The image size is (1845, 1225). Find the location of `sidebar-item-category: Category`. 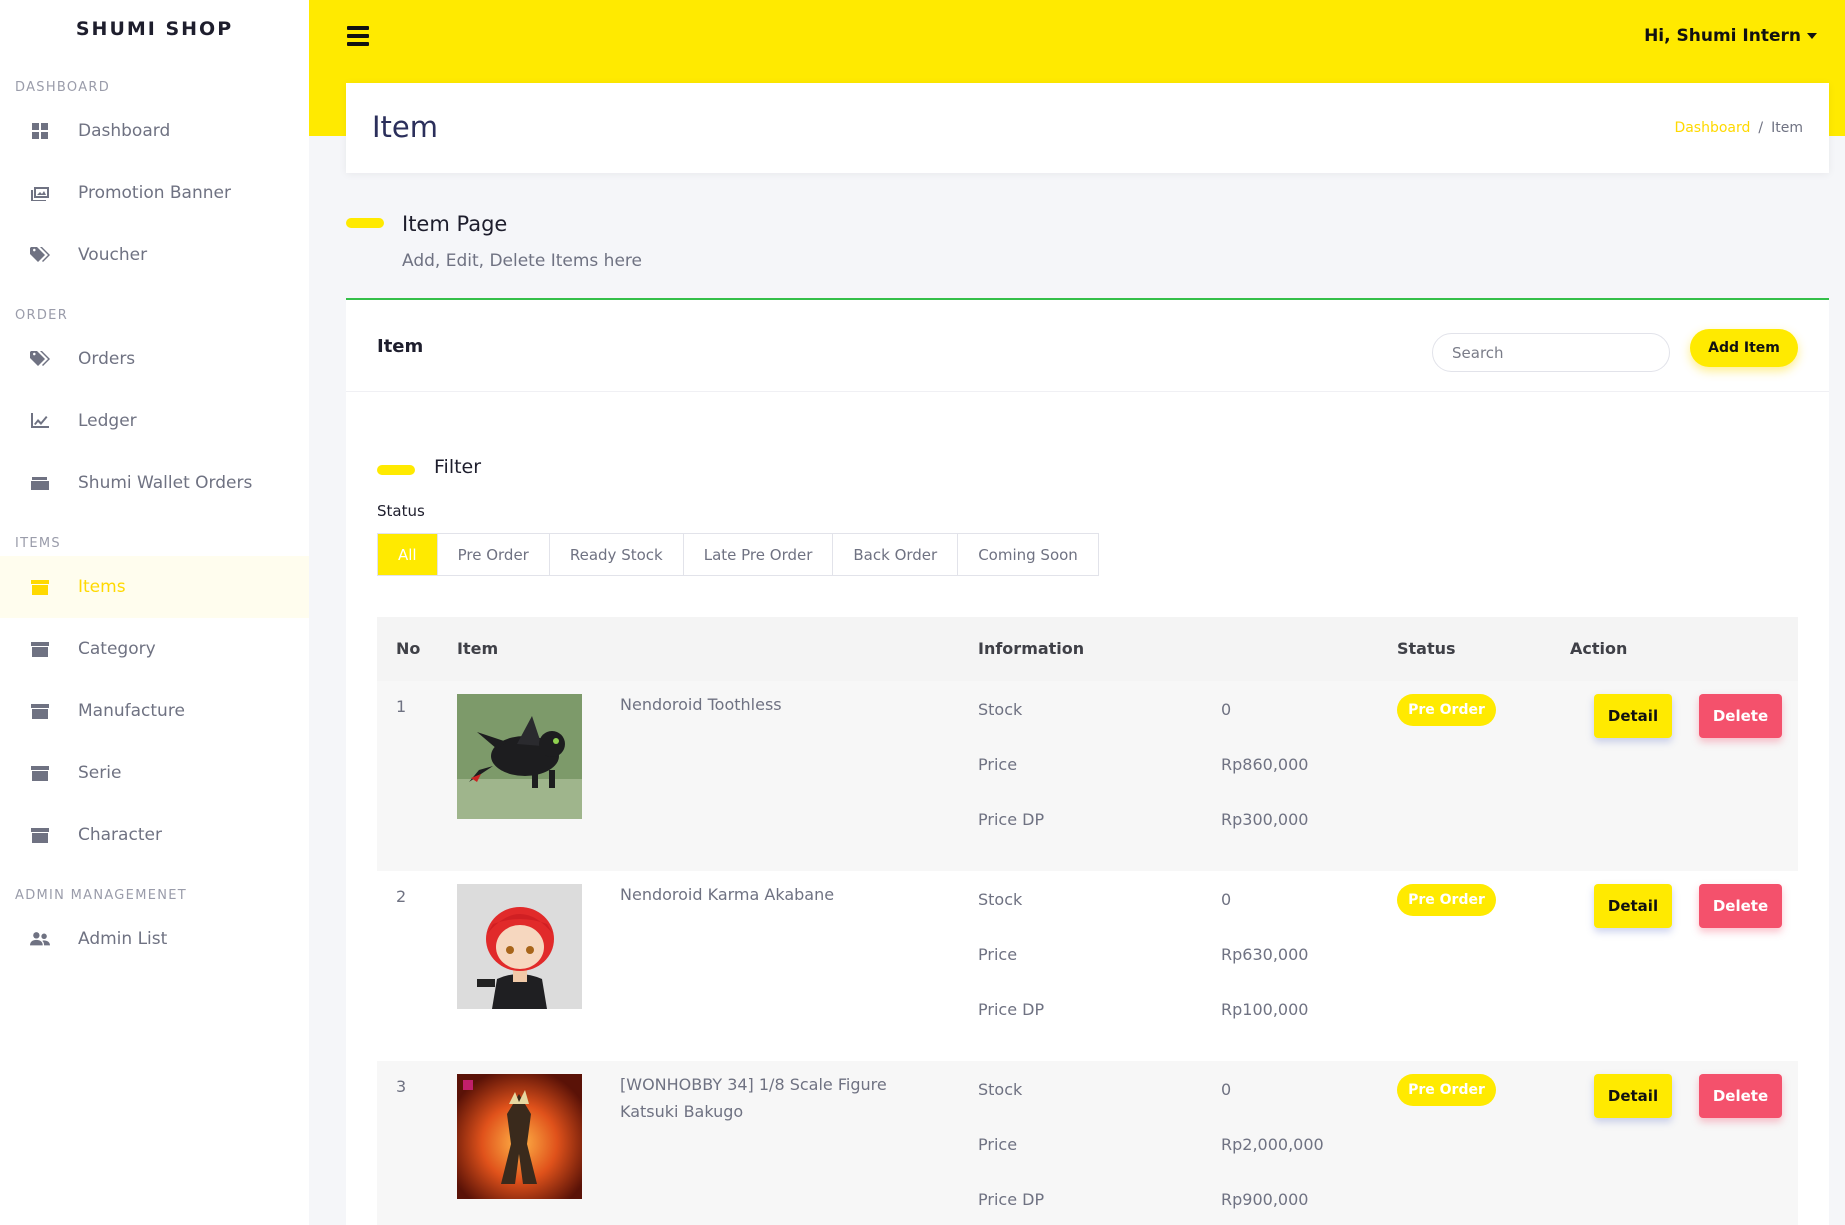

sidebar-item-category: Category is located at coordinates (154, 649).